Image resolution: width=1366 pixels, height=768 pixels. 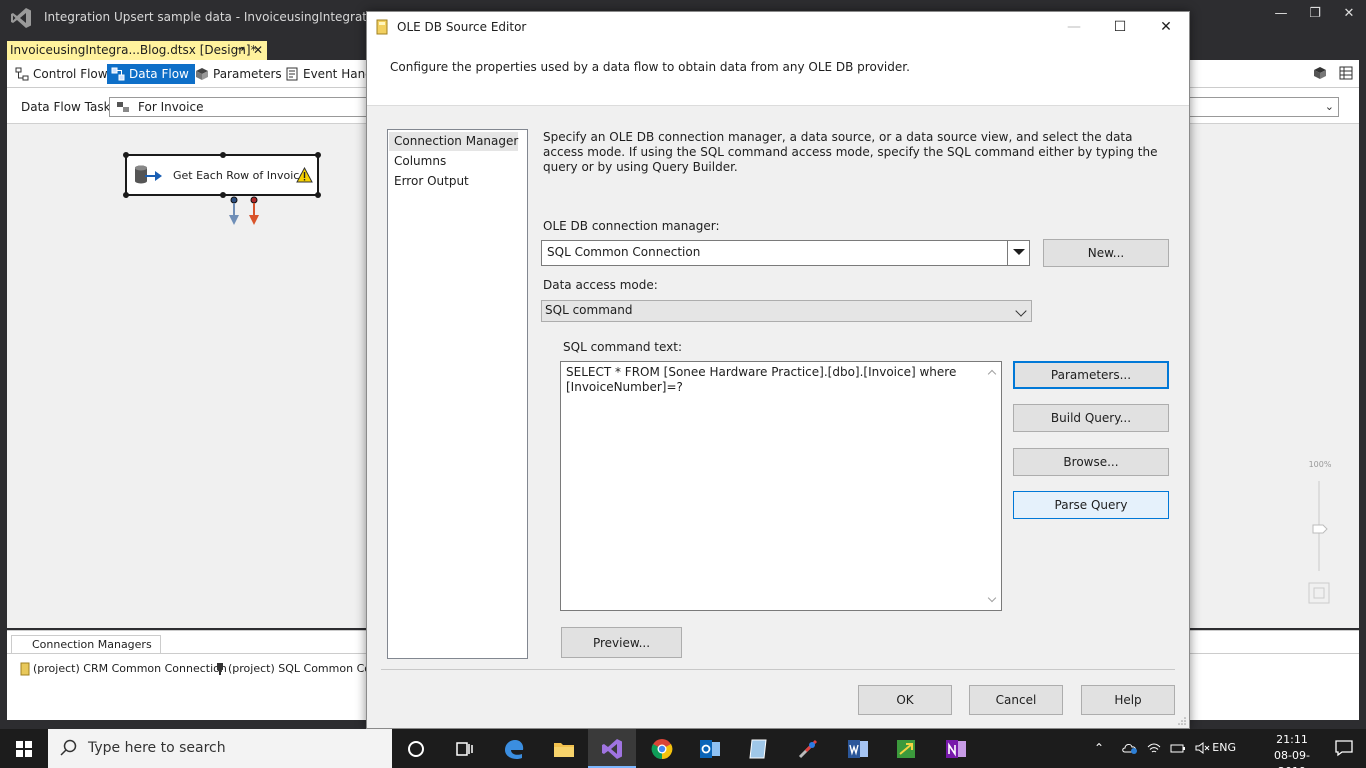 I want to click on connection-manager-value: SQL Common Connection, so click(x=624, y=252).